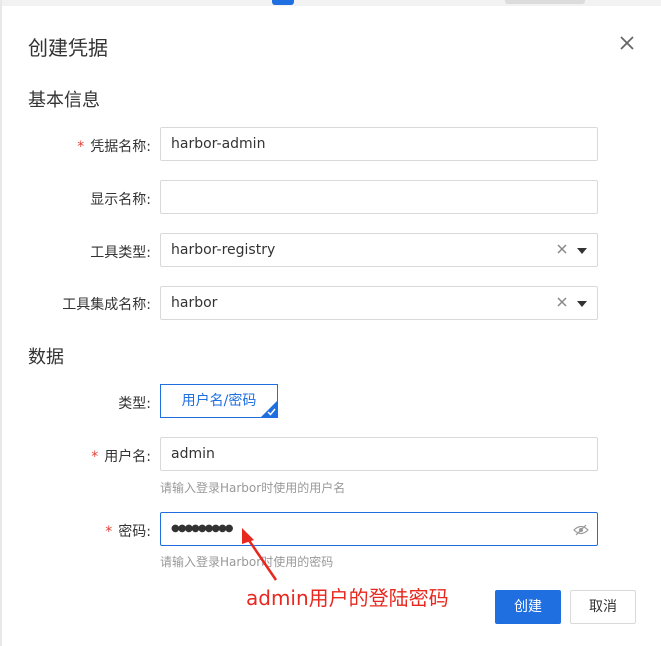 The width and height of the screenshot is (661, 646). Describe the element at coordinates (120, 253) in the screenshot. I see `tool-type-label: 工具类型:` at that location.